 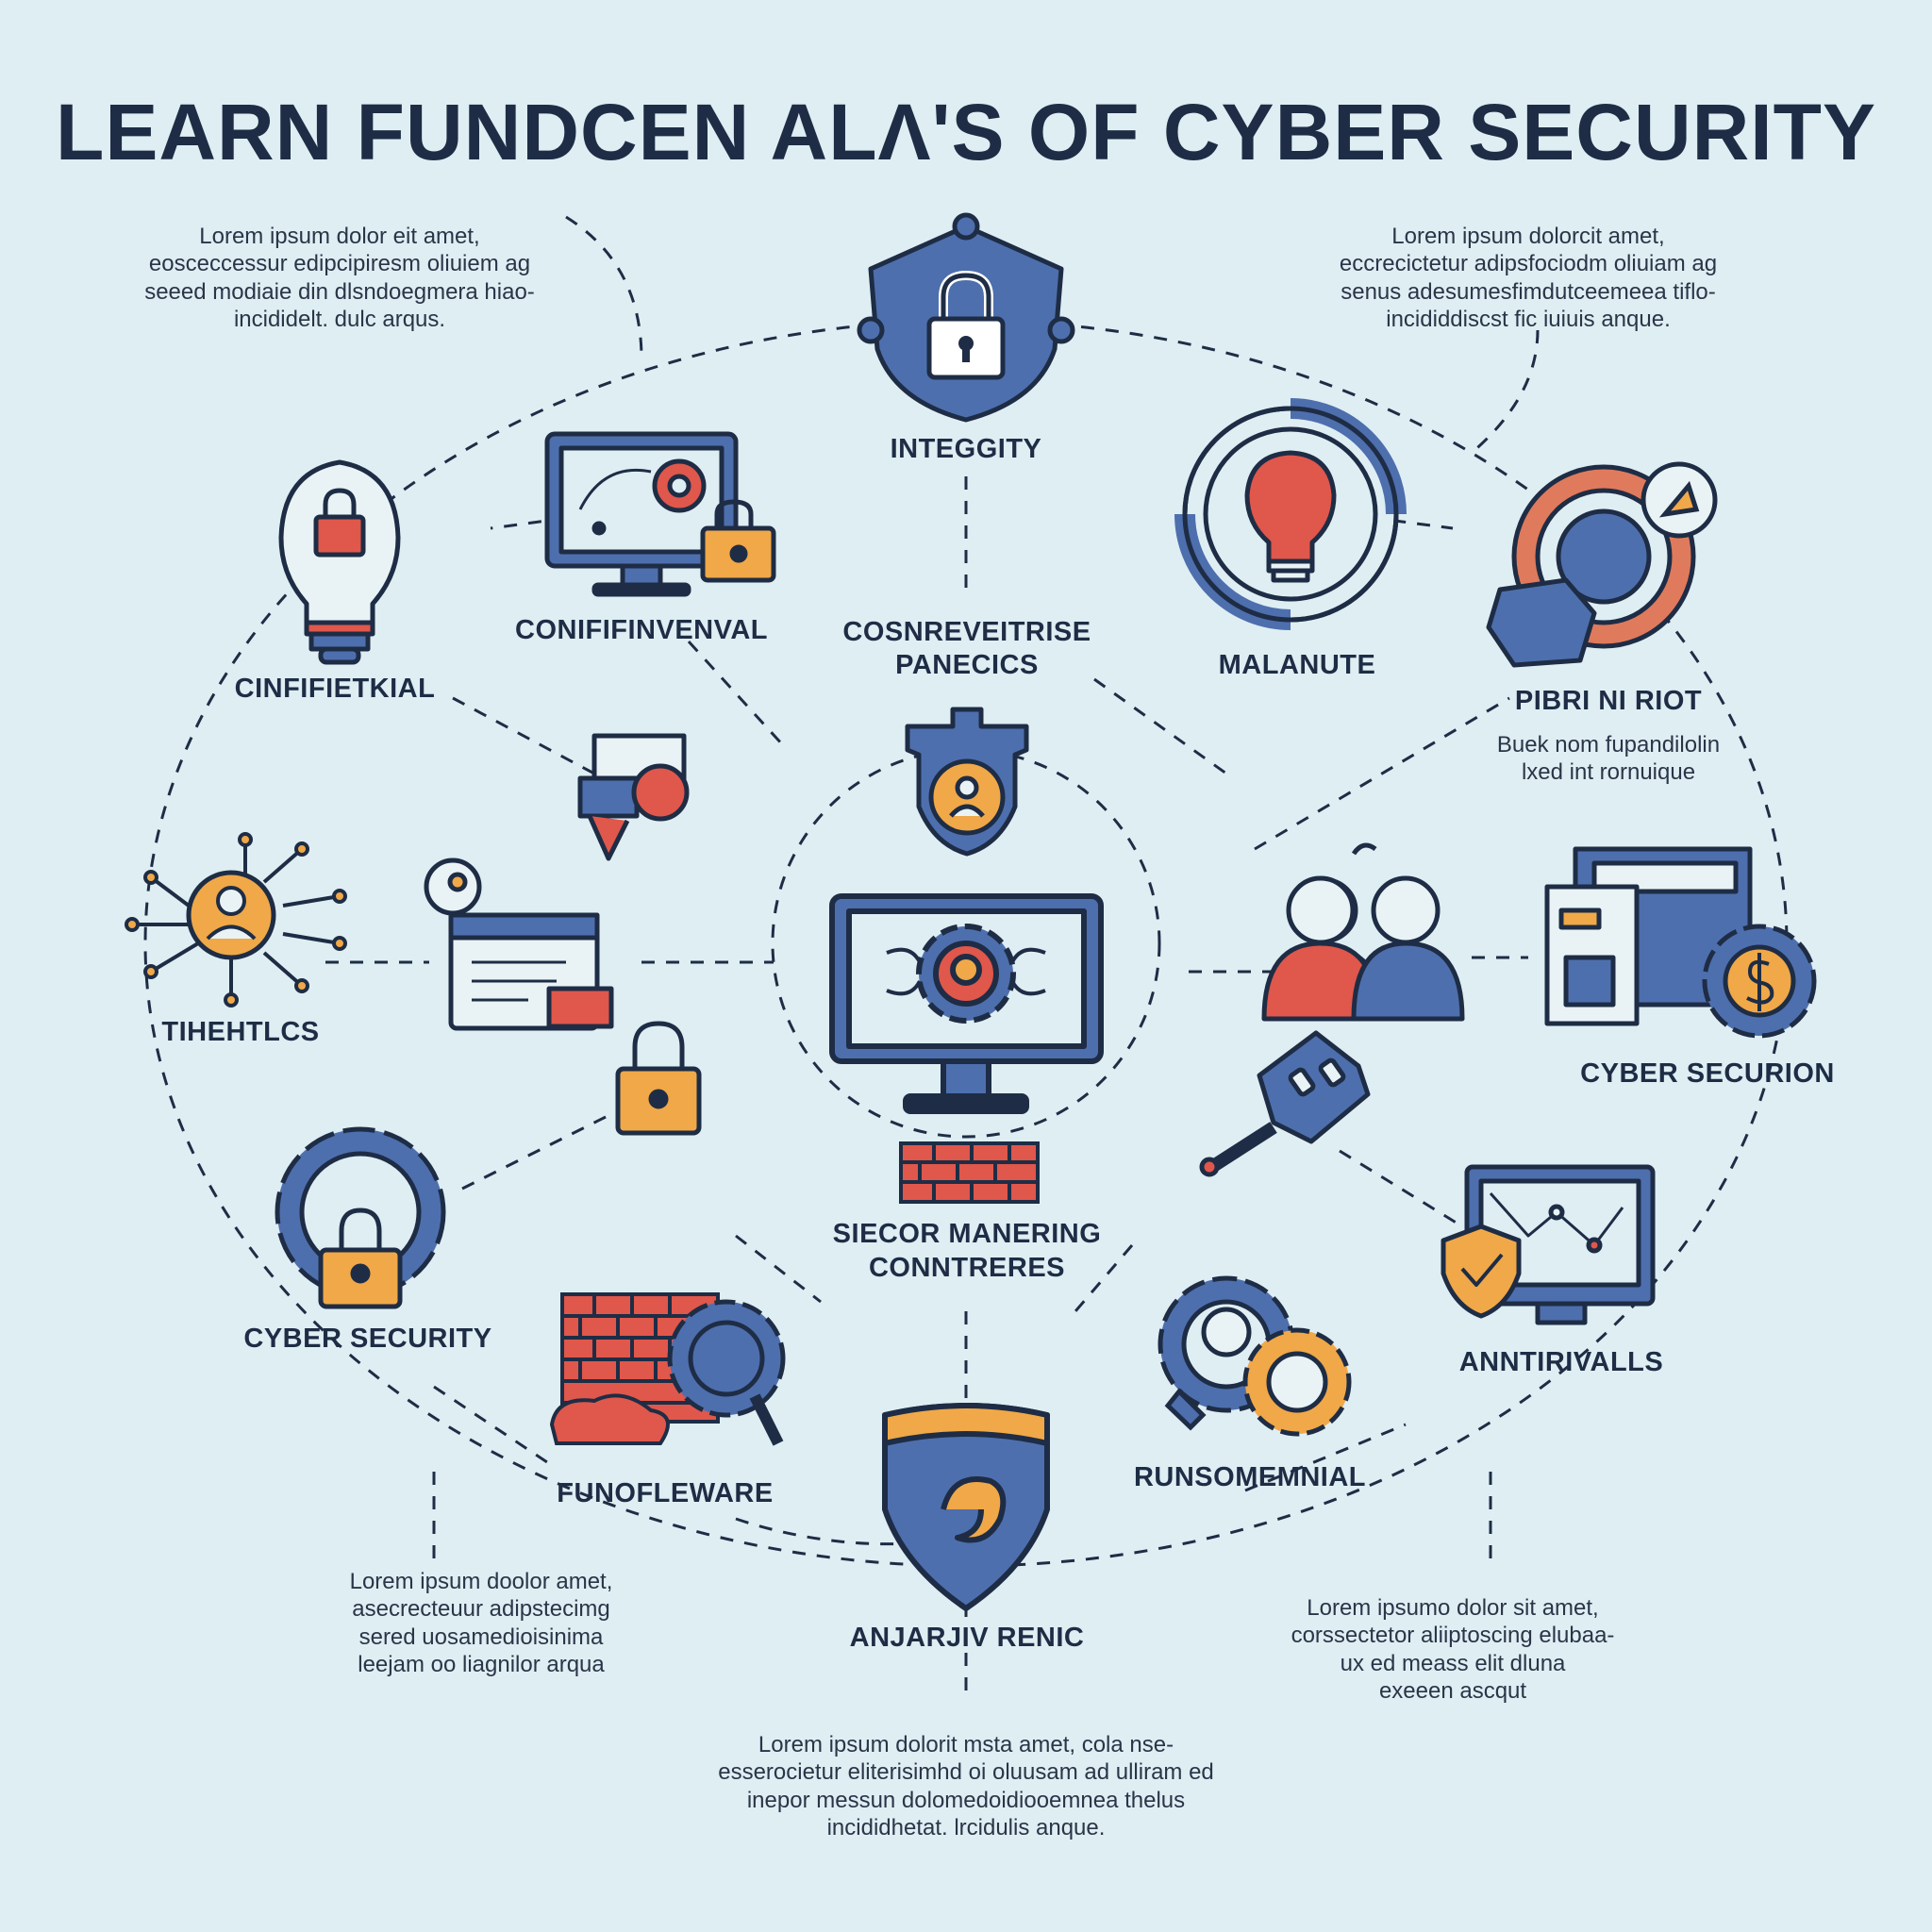 I want to click on note-line: corssectetor aliiptoscing elubaa-, so click(x=1453, y=1636).